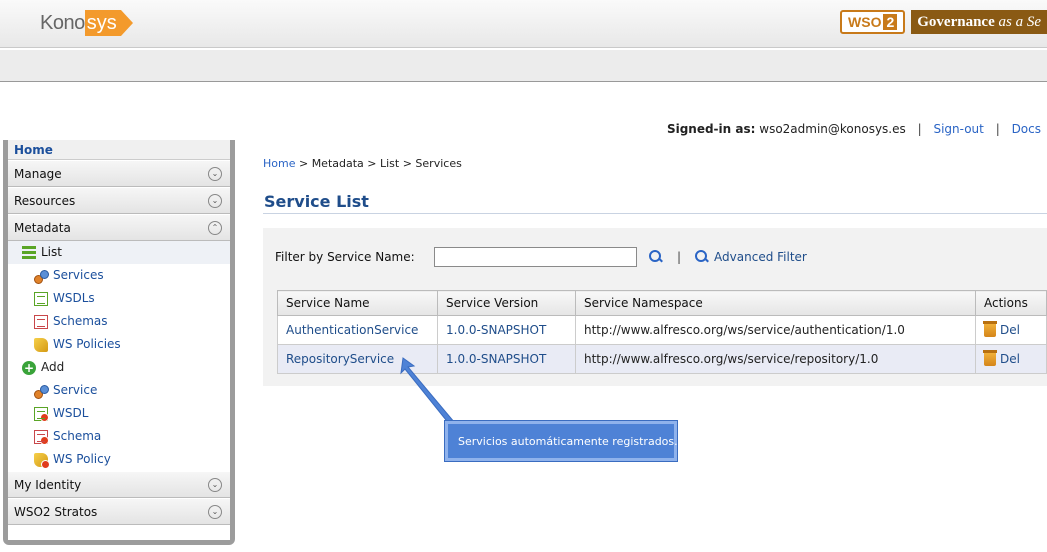  What do you see at coordinates (41, 321) in the screenshot?
I see `schema-icon` at bounding box center [41, 321].